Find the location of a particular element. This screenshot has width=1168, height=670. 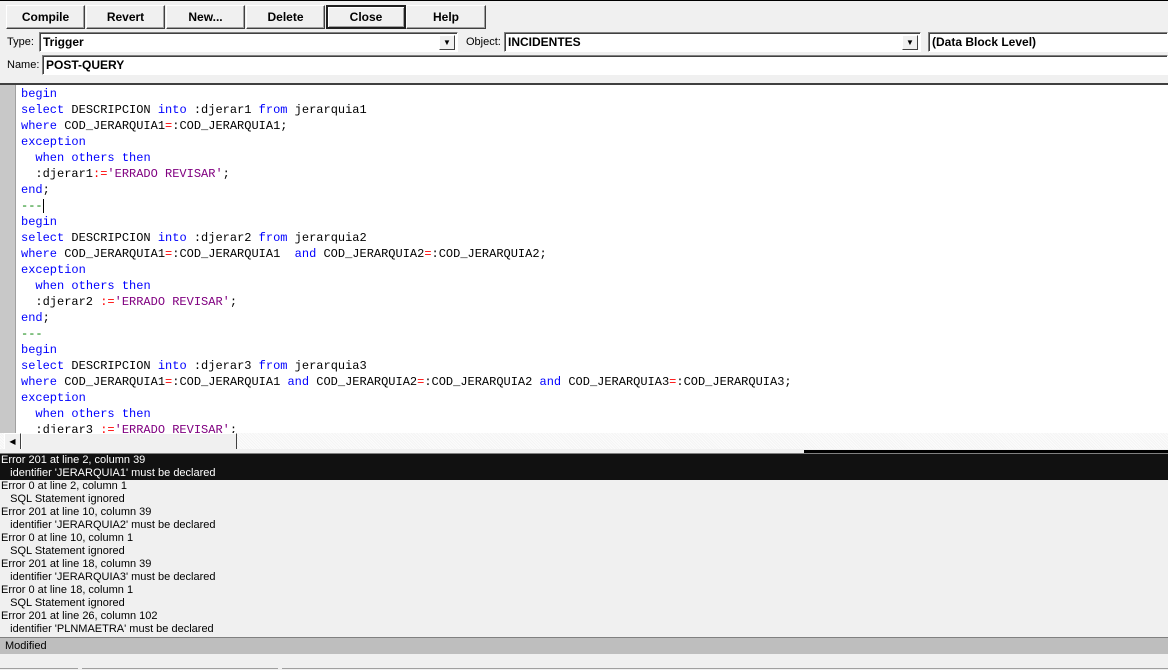

error-item: identifier 'PLNMAETRA' must be declared is located at coordinates (584, 629).